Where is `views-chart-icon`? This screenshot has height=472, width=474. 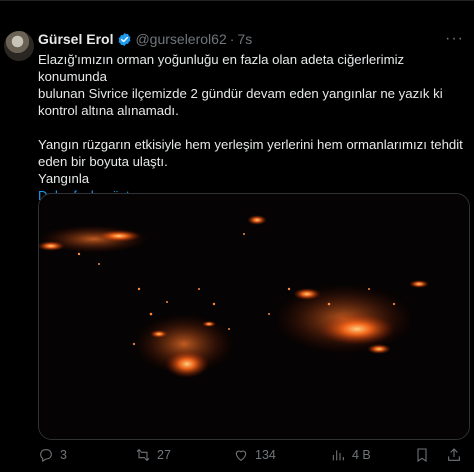 views-chart-icon is located at coordinates (338, 455).